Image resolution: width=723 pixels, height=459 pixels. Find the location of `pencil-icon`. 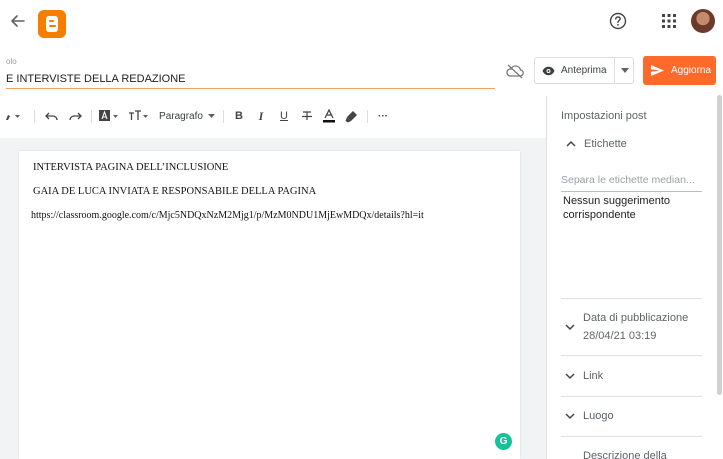

pencil-icon is located at coordinates (13, 117).